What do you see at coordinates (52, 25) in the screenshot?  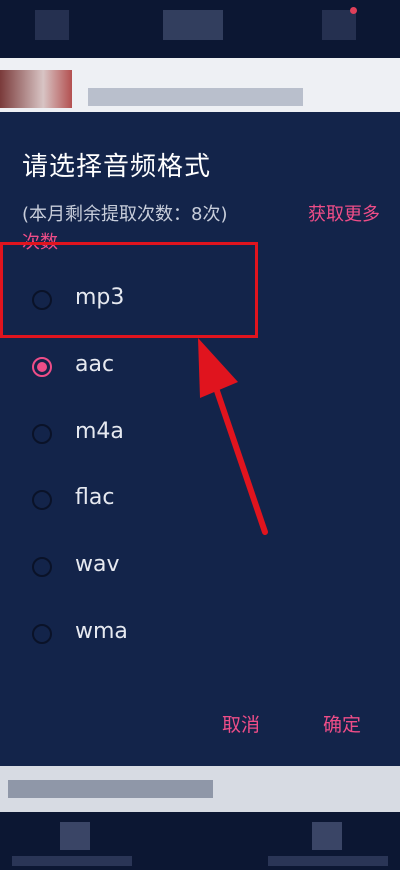 I see `top-nav-home-icon` at bounding box center [52, 25].